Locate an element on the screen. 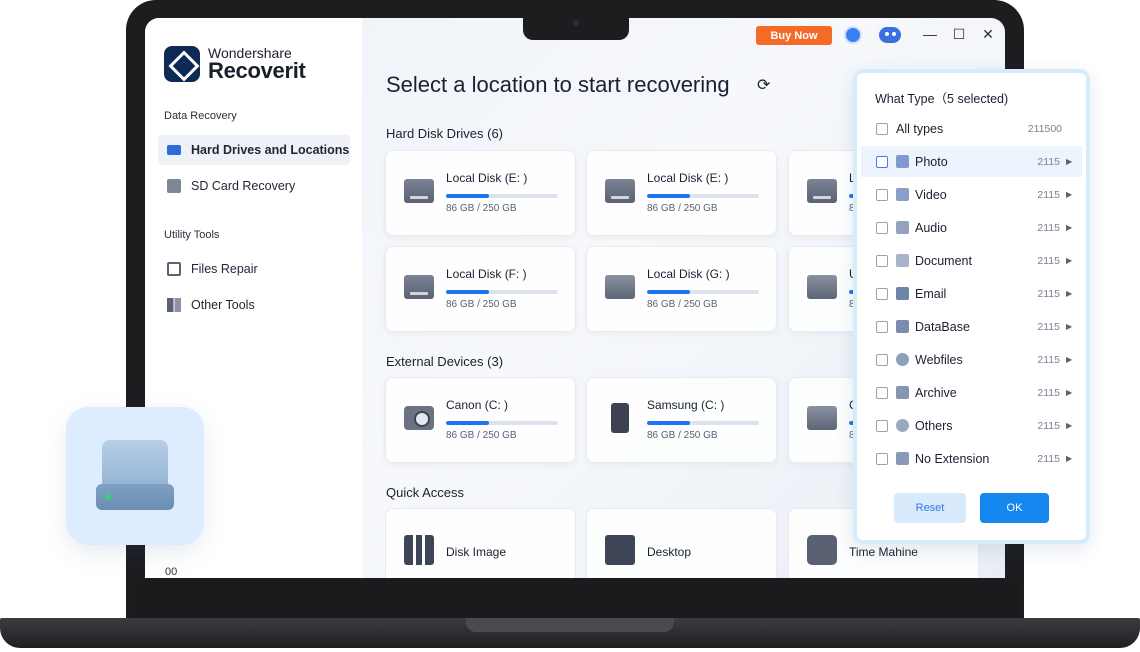 The height and width of the screenshot is (652, 1140). hard-disk-section-title: Hard Disk Drives (6) is located at coordinates (445, 133).